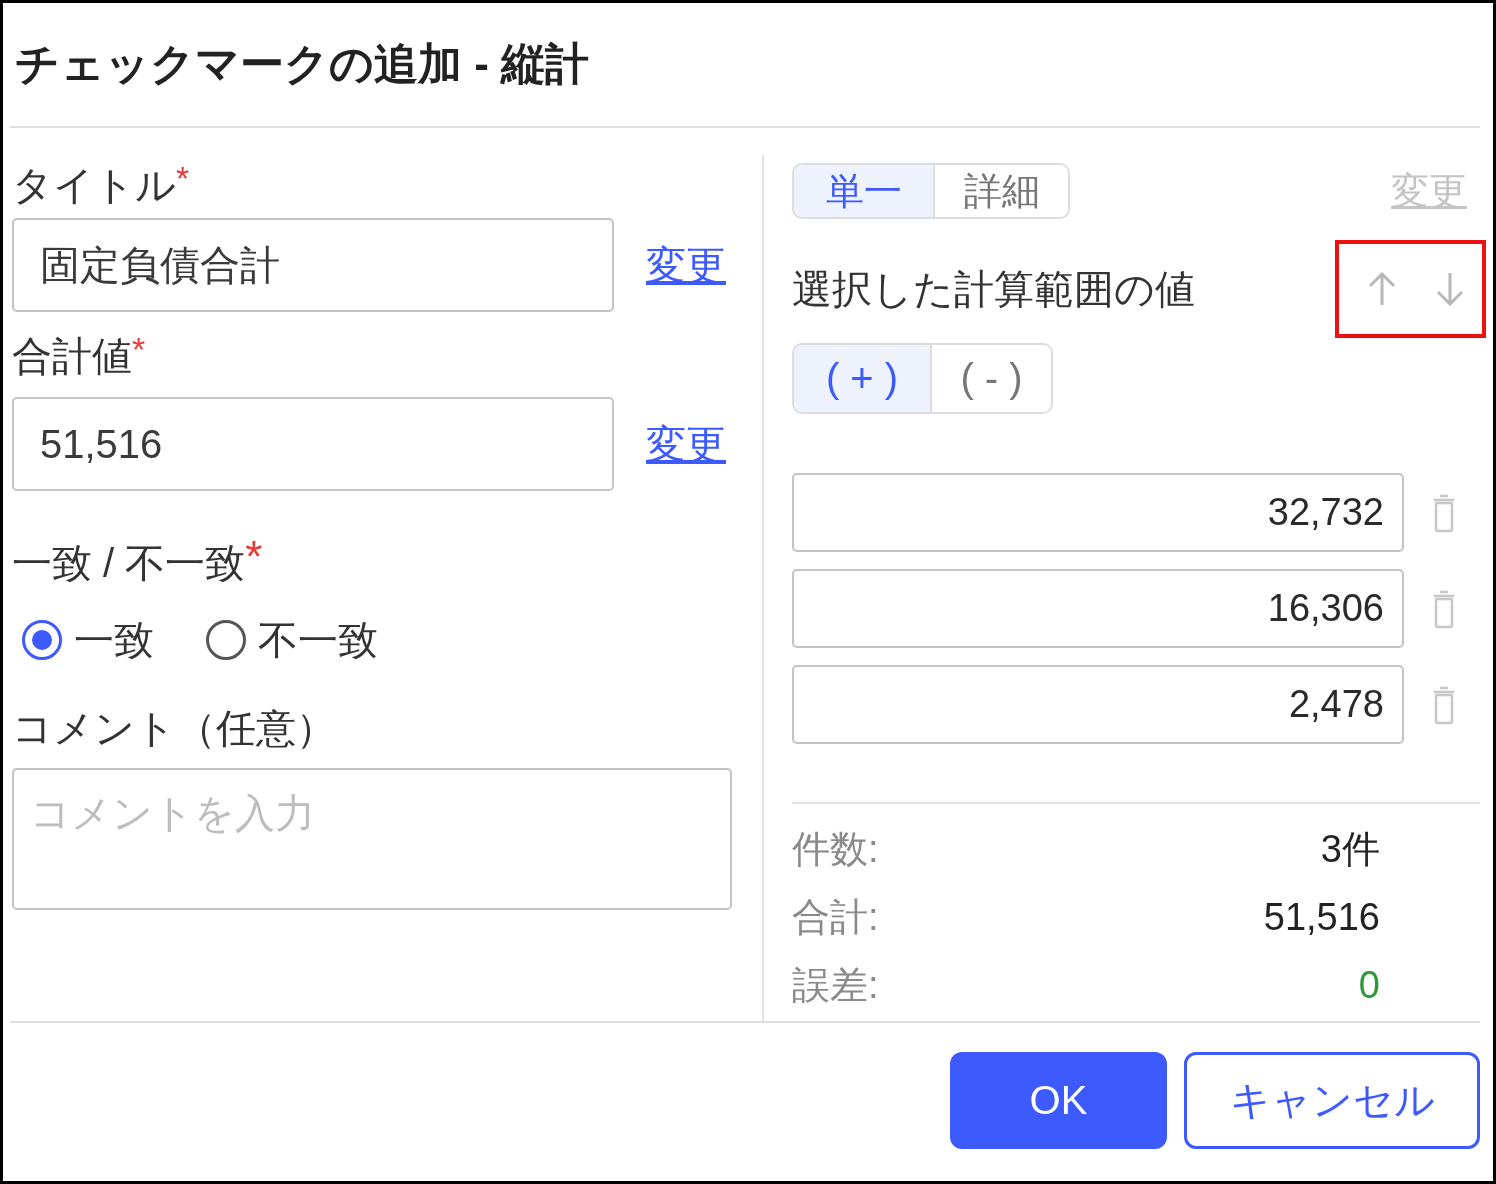 Image resolution: width=1496 pixels, height=1184 pixels. Describe the element at coordinates (313, 265) in the screenshot. I see `text-field: 固定負債合計` at that location.